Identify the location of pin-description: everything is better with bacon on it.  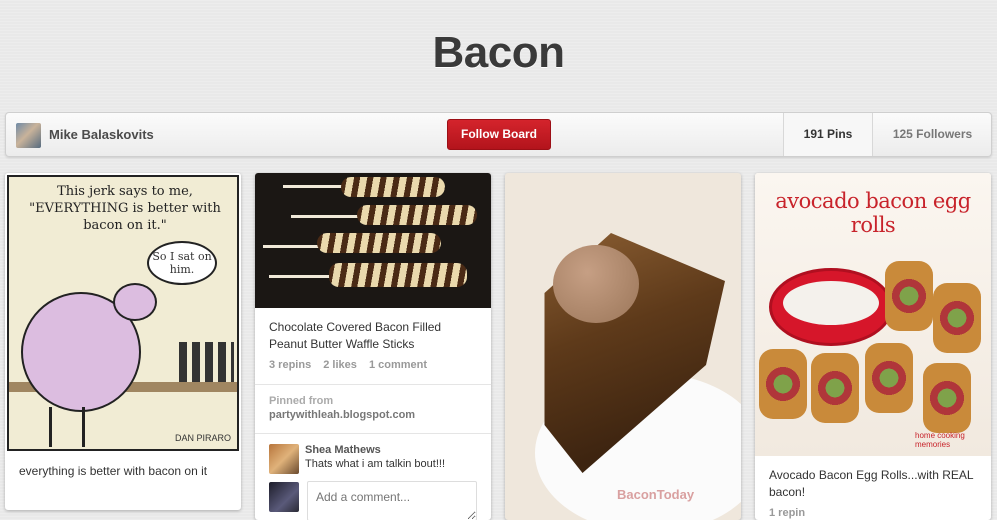
(125, 471).